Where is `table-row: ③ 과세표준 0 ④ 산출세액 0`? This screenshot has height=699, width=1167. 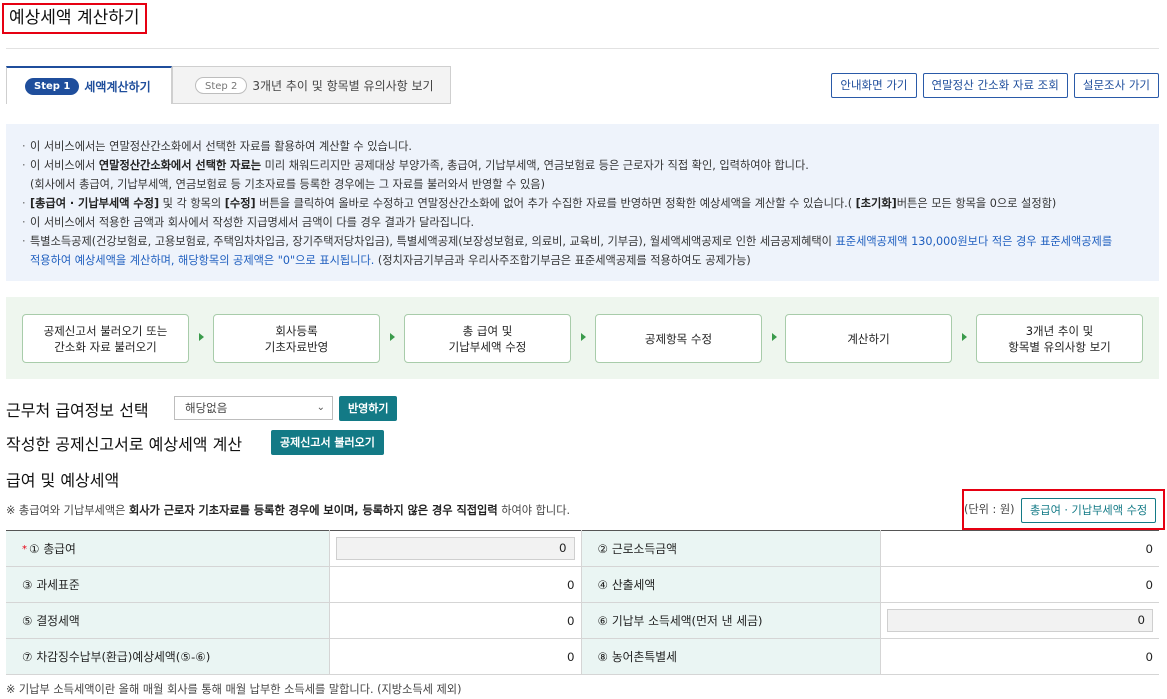
table-row: ③ 과세표준 0 ④ 산출세액 0 is located at coordinates (582, 584).